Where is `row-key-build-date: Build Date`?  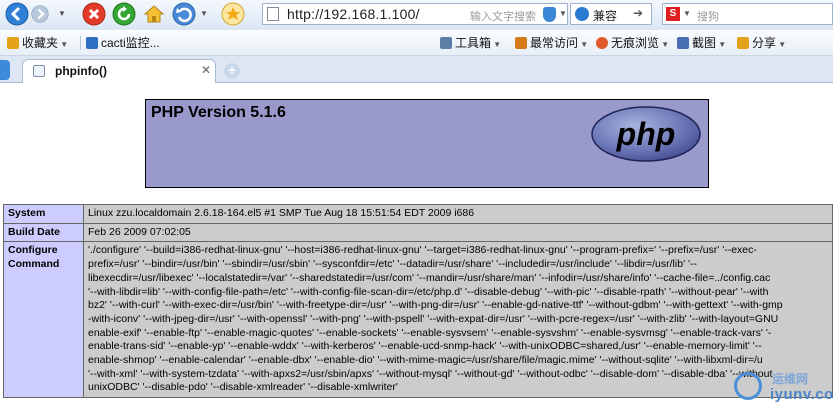 row-key-build-date: Build Date is located at coordinates (43, 232).